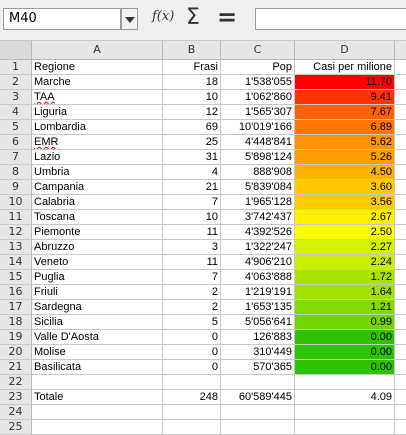 The height and width of the screenshot is (435, 406). What do you see at coordinates (258, 202) in the screenshot?
I see `cell-pop: 1'965'128` at bounding box center [258, 202].